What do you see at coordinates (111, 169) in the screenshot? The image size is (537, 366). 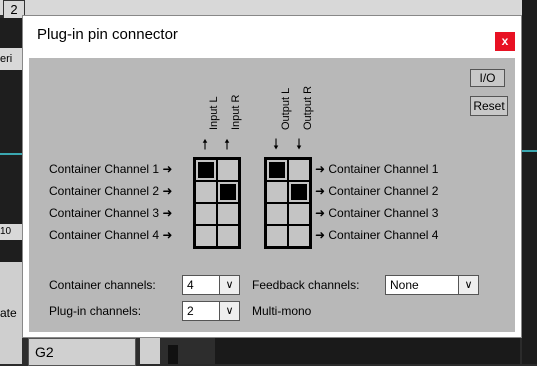 I see `input-channel-label: Container Channel 1 ➜` at bounding box center [111, 169].